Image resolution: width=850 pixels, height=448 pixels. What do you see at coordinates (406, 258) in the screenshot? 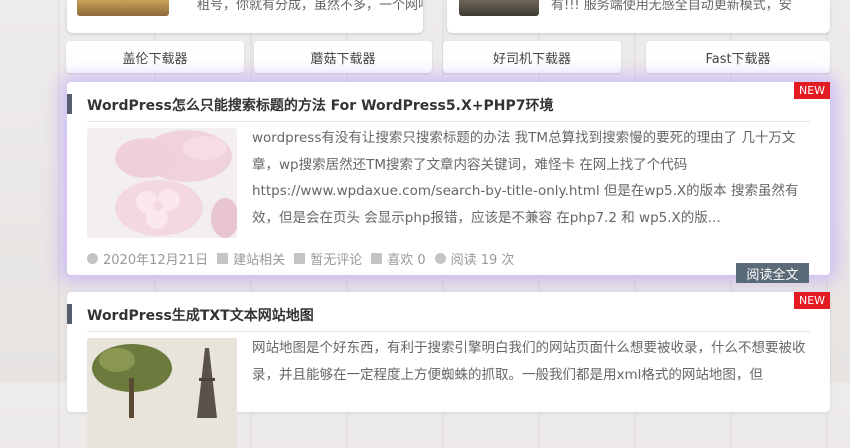
I see `post-likes: 喜欢 0` at bounding box center [406, 258].